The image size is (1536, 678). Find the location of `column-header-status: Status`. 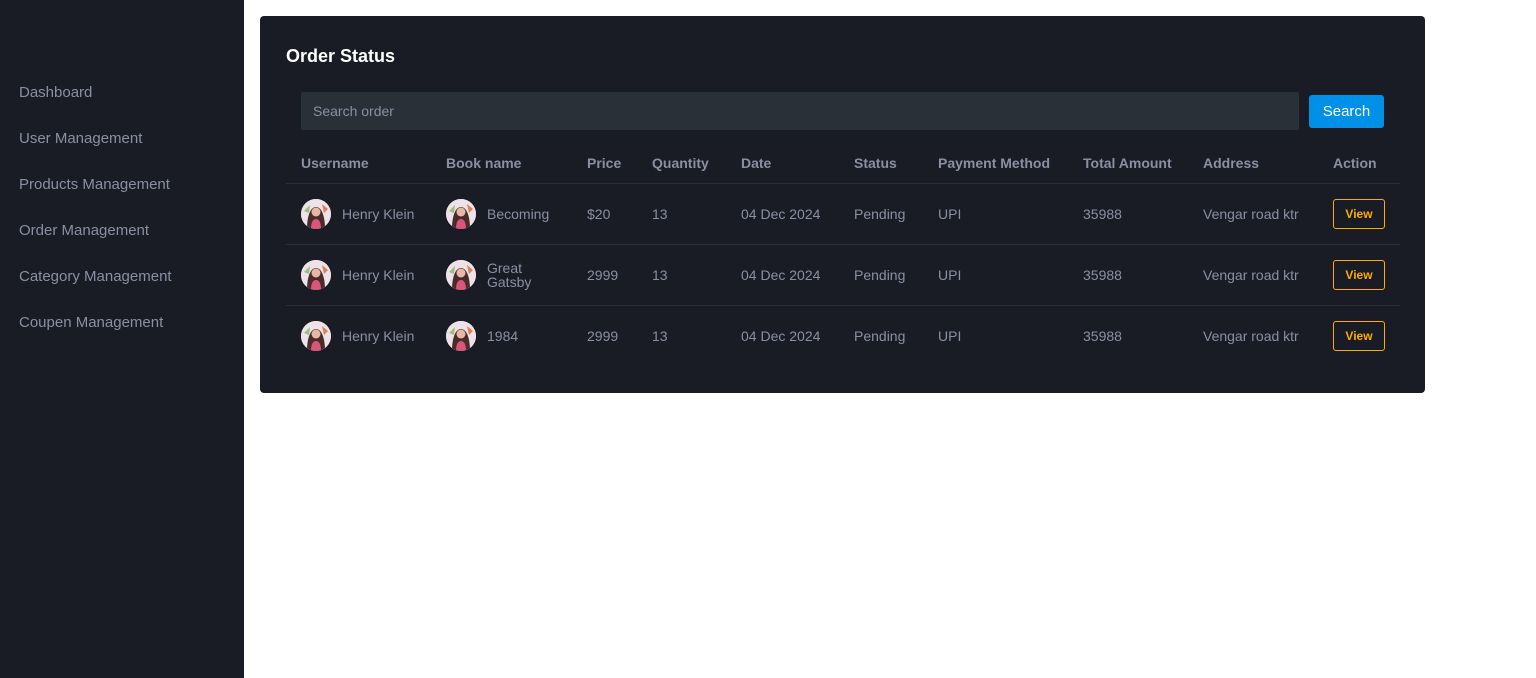

column-header-status: Status is located at coordinates (881, 163).